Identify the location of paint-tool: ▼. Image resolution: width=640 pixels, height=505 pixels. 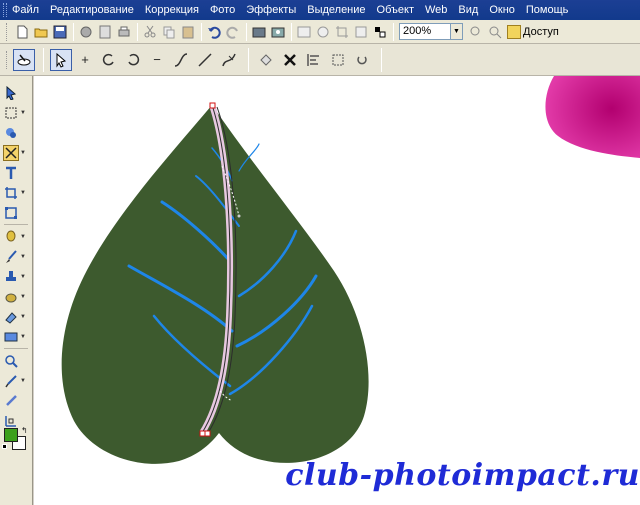
(16, 257).